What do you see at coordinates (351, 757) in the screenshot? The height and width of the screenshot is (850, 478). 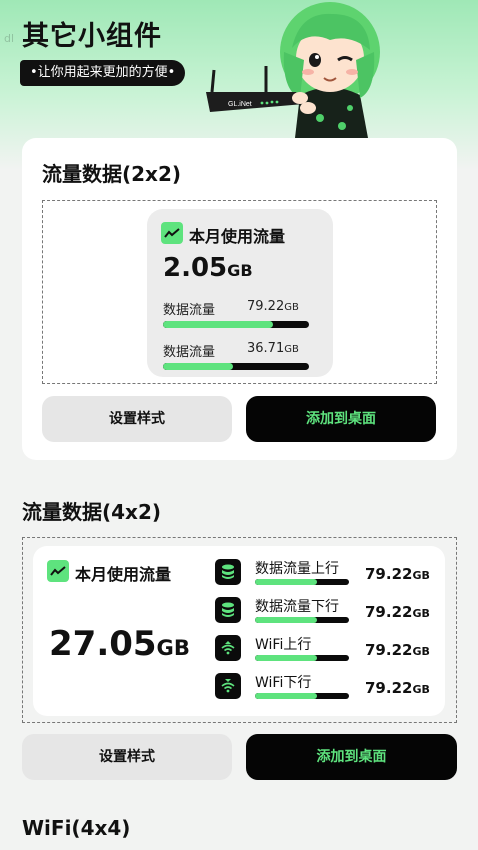 I see `add-to-desktop-button-4x2: 添加到桌面` at bounding box center [351, 757].